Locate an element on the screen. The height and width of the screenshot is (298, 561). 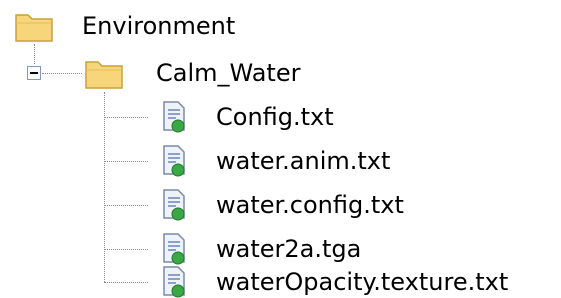
tree-node-environment: Environment is located at coordinates (124, 26).